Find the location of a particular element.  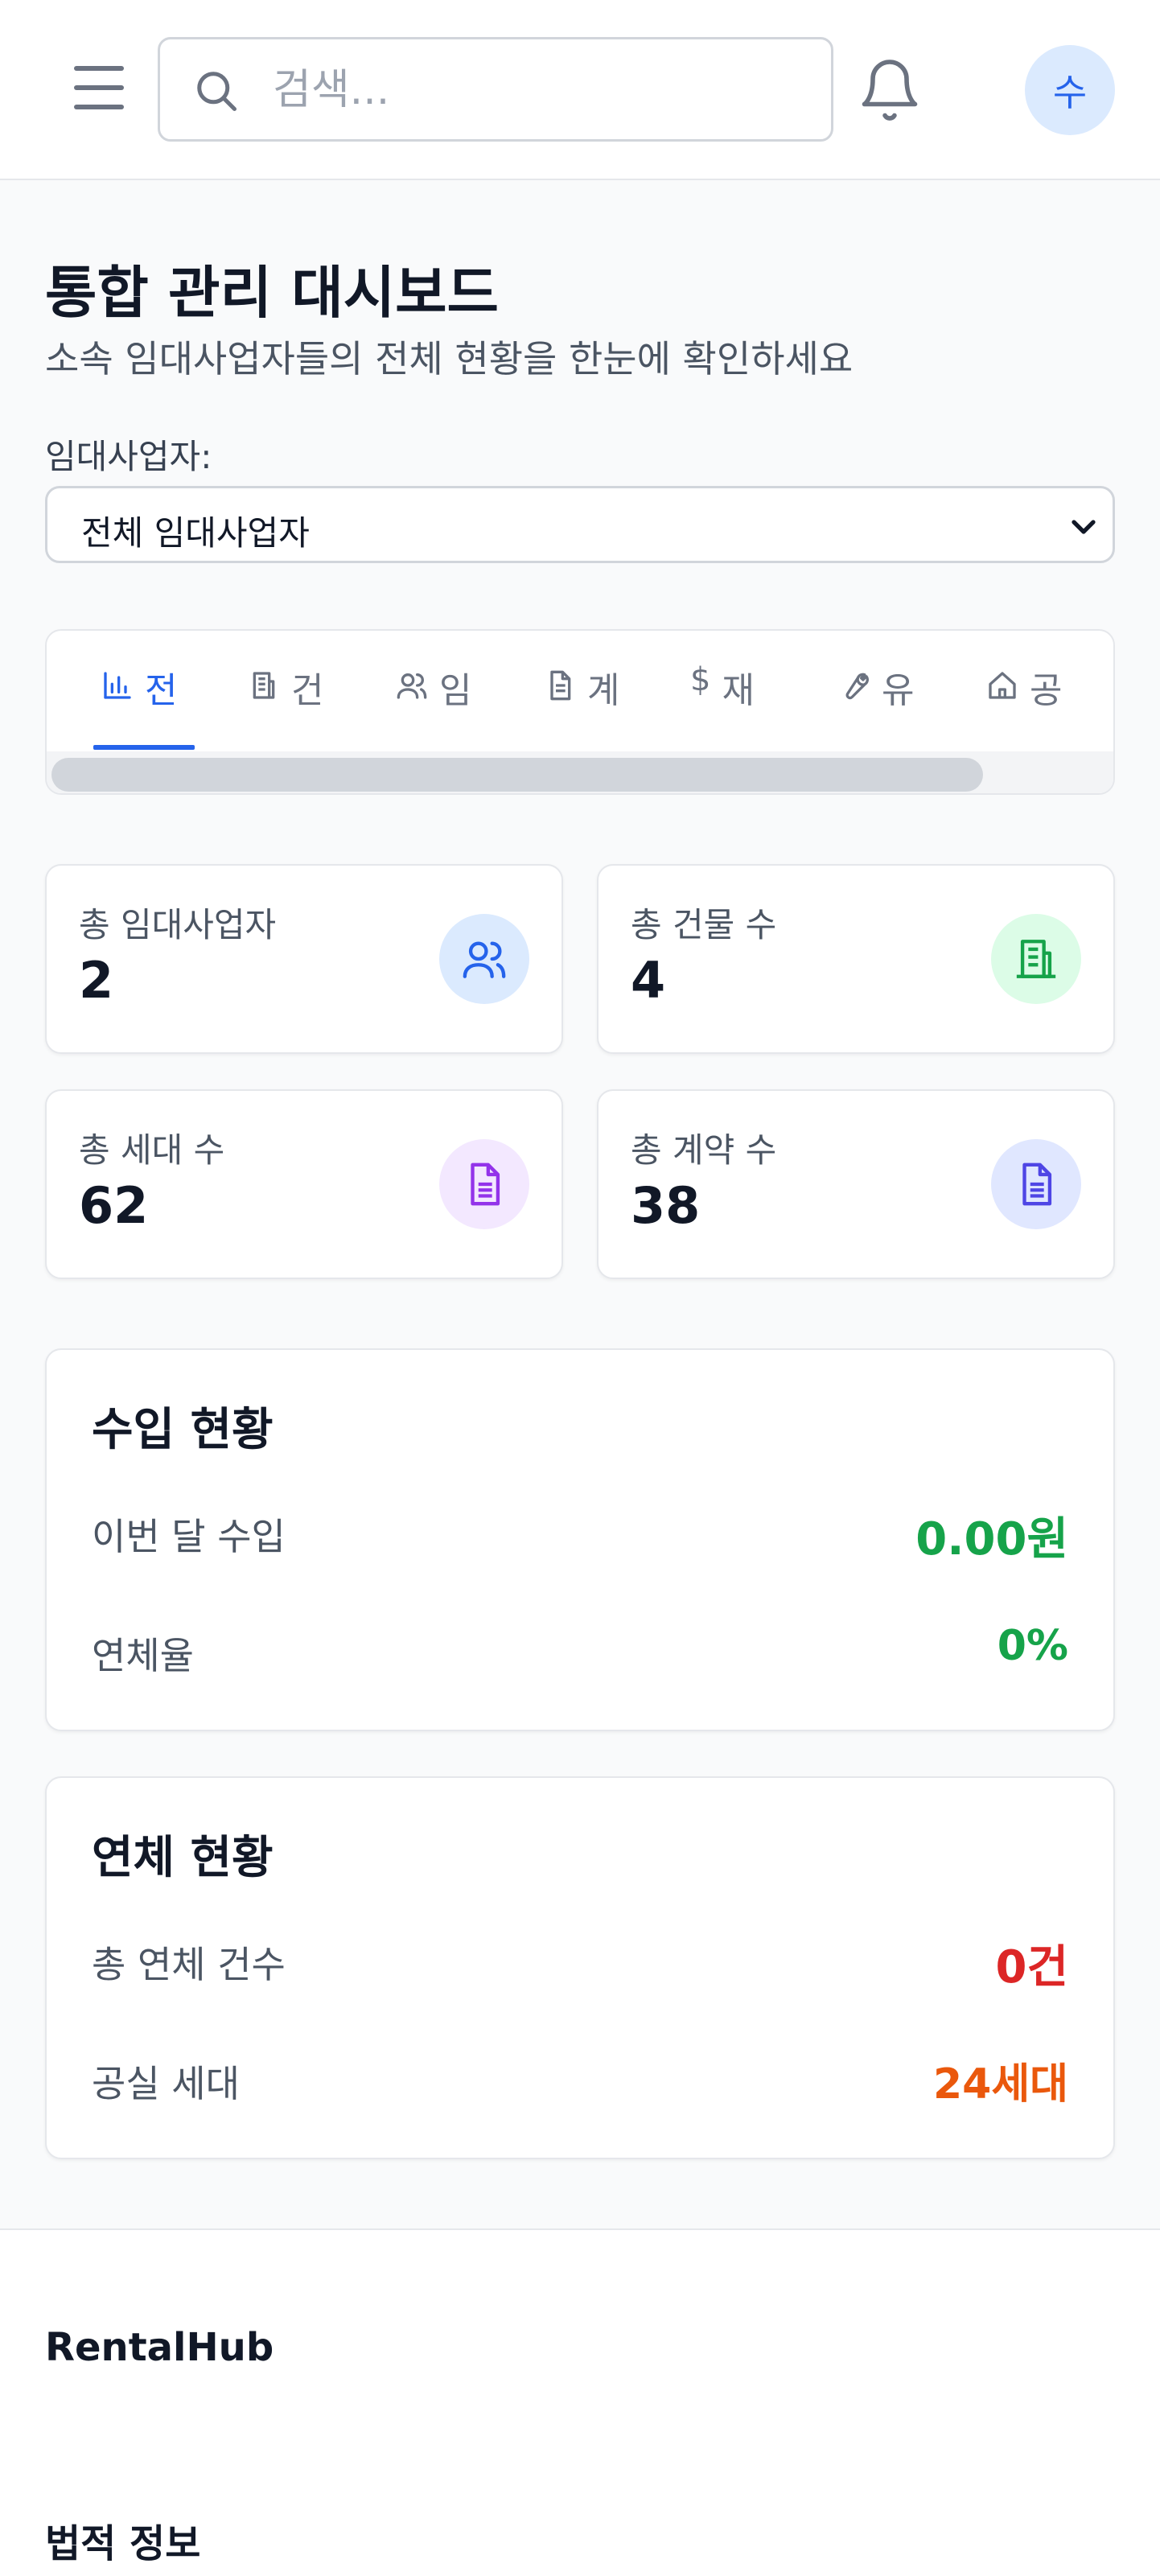

overdue-summary-card: 연체 현황 총 연체 건수 0건 공실 세대 24세대 is located at coordinates (580, 1967).